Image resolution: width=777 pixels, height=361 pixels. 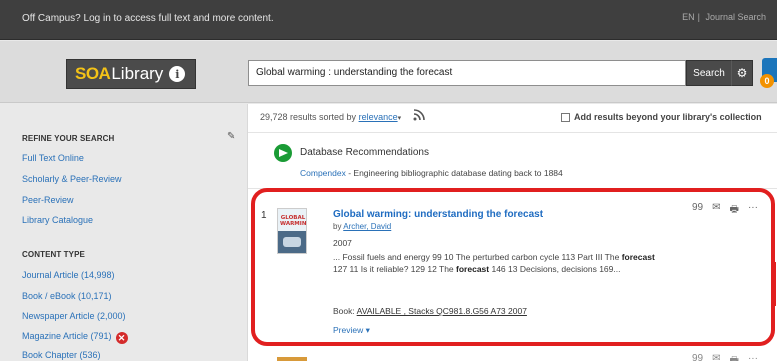 I want to click on results-summary: 29,728 results sorted by relevance▾, so click(x=330, y=117).